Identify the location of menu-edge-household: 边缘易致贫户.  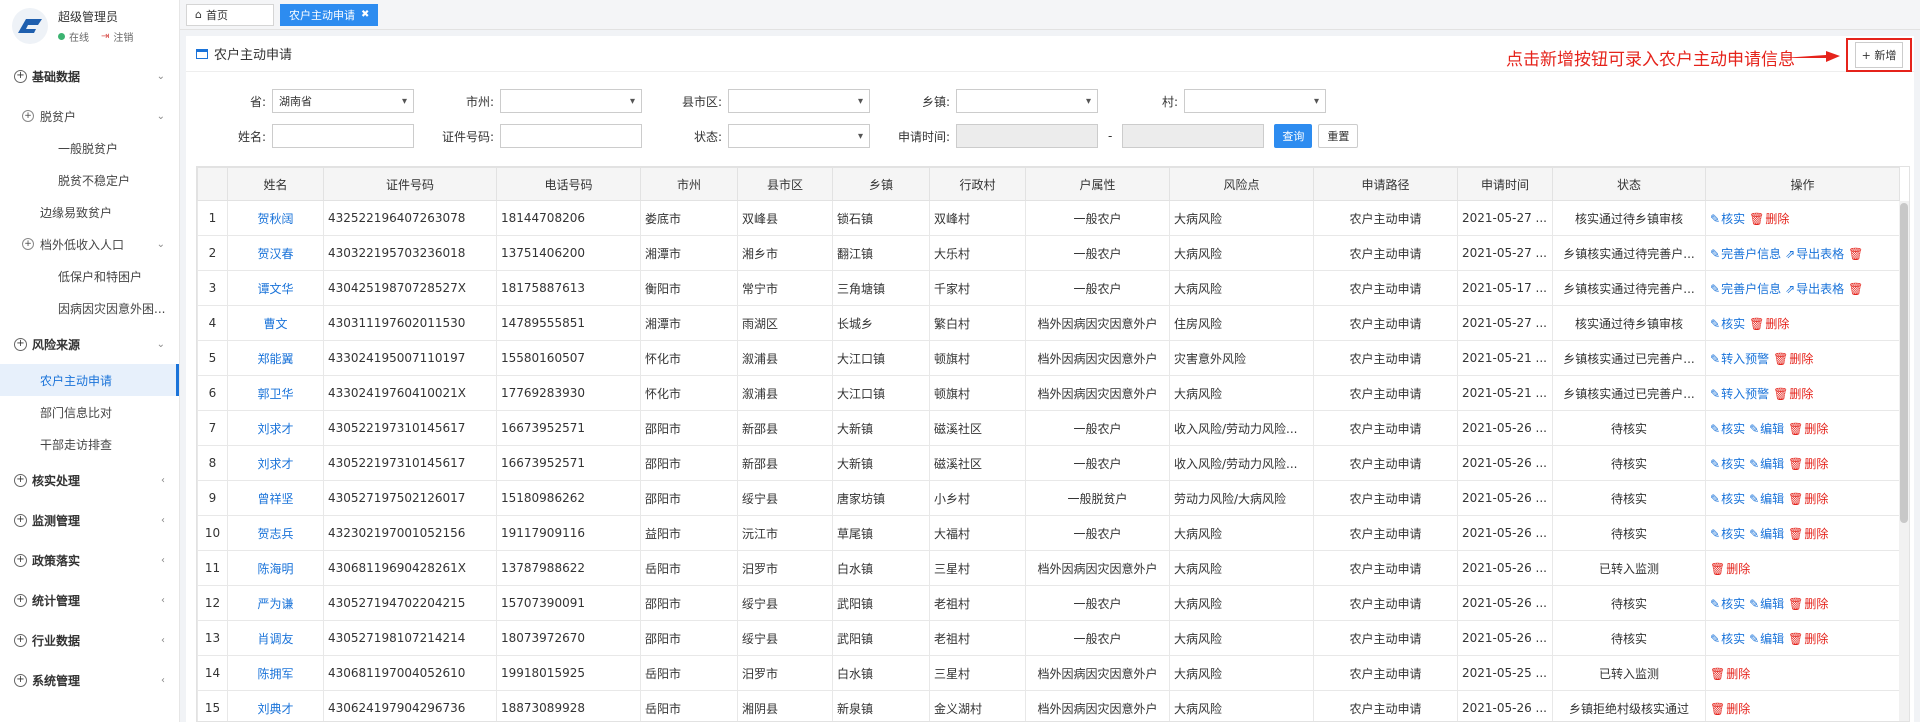
(89, 212).